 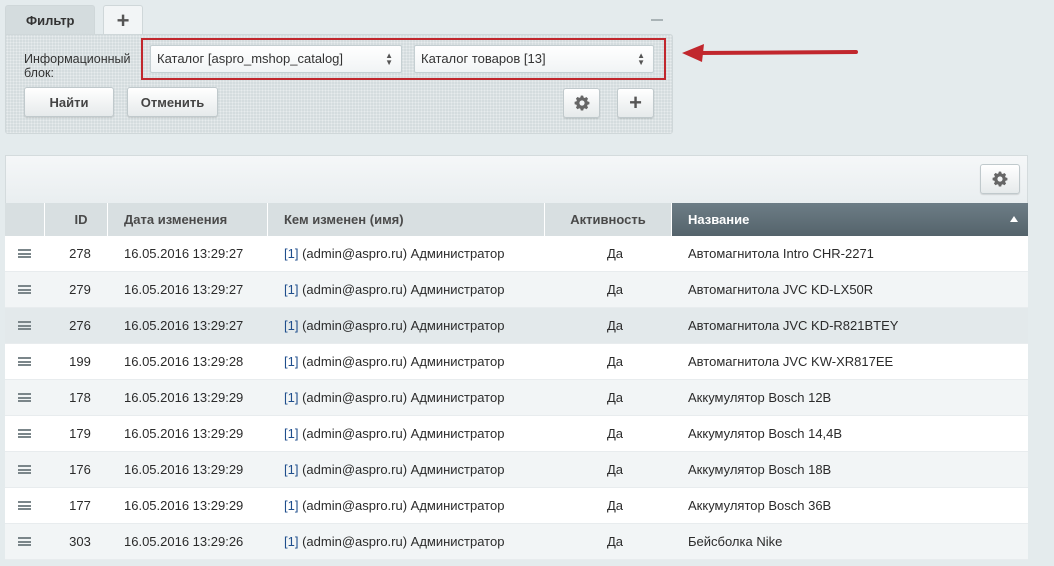 I want to click on column-header-label: Название, so click(x=719, y=219).